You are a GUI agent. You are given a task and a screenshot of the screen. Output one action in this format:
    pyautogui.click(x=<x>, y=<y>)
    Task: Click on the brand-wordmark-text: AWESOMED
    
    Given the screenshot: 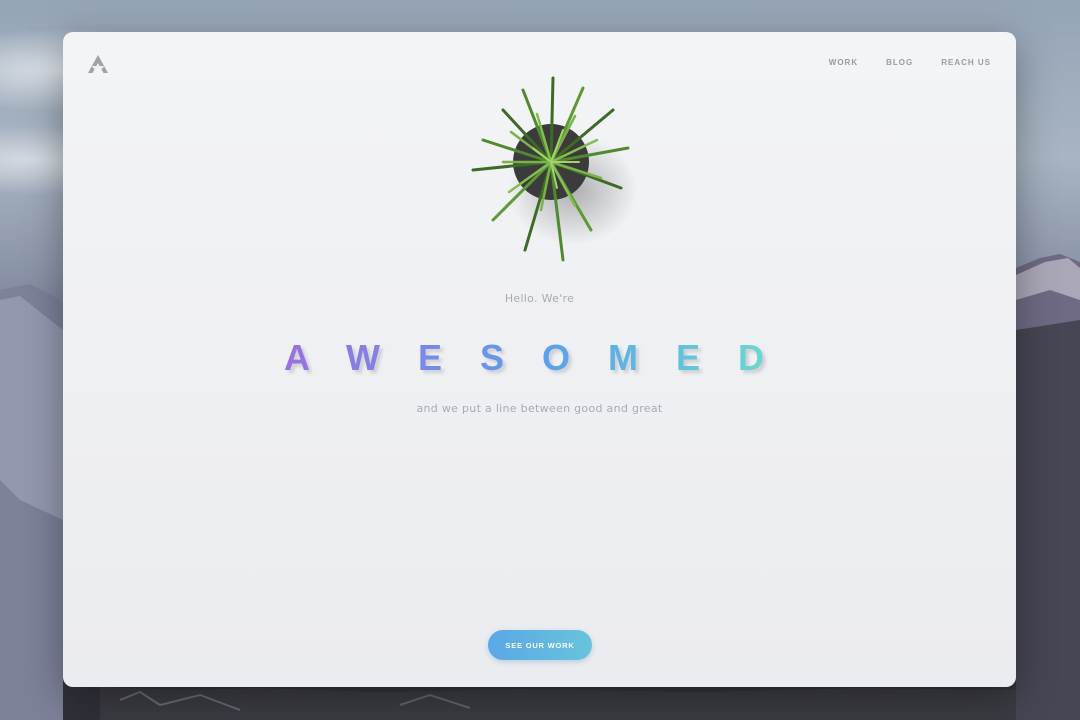 What is the action you would take?
    pyautogui.click(x=543, y=357)
    